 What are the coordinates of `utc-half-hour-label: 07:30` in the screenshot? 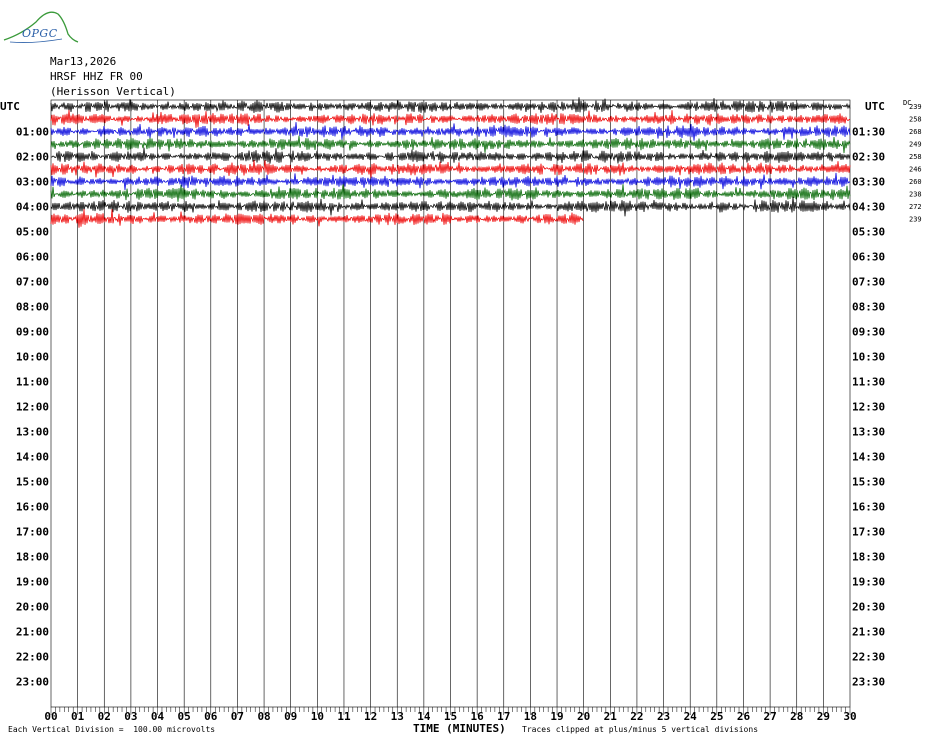 It's located at (868, 282).